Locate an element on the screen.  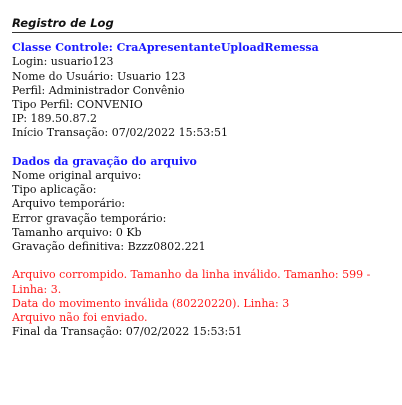
app-type-line: Tipo aplicação: is located at coordinates (54, 190).